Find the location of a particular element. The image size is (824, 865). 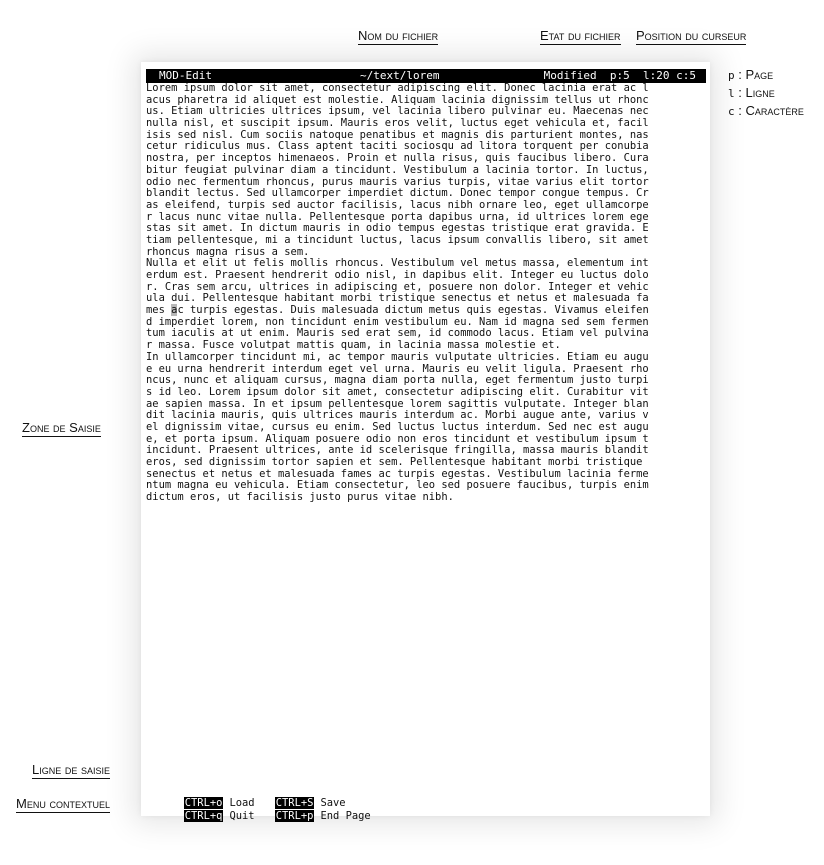

line-text: mes is located at coordinates (159, 310).